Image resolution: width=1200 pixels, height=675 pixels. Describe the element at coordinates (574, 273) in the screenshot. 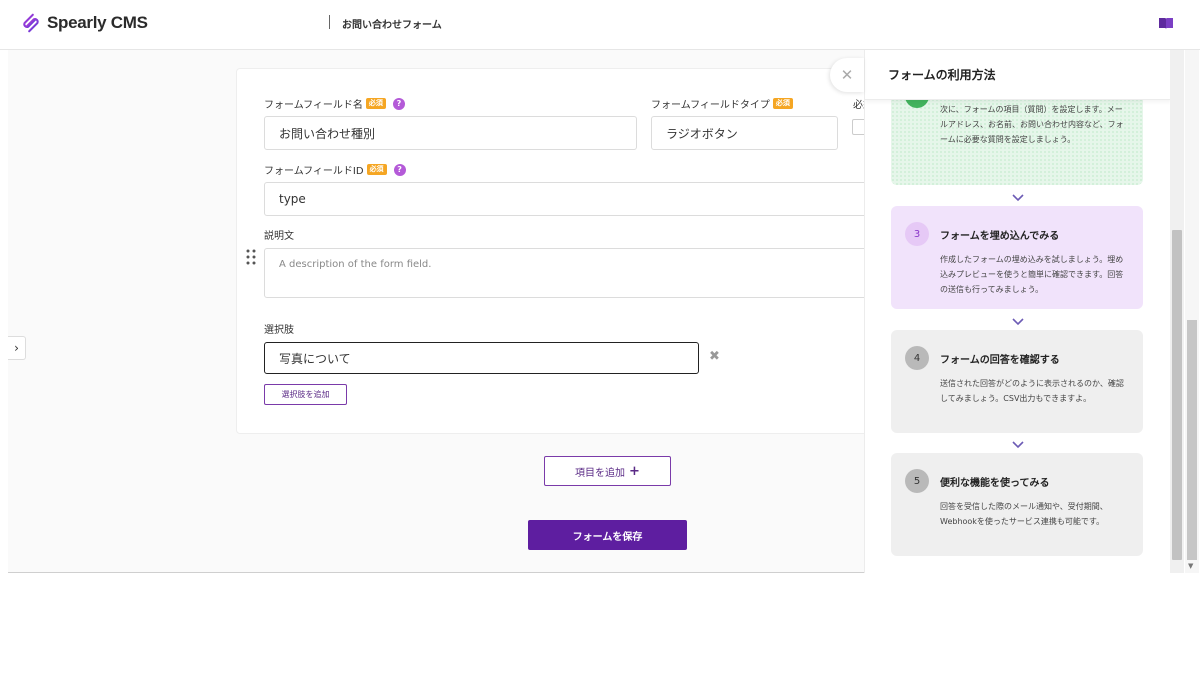

I see `description-textarea: A description of the form field.` at that location.